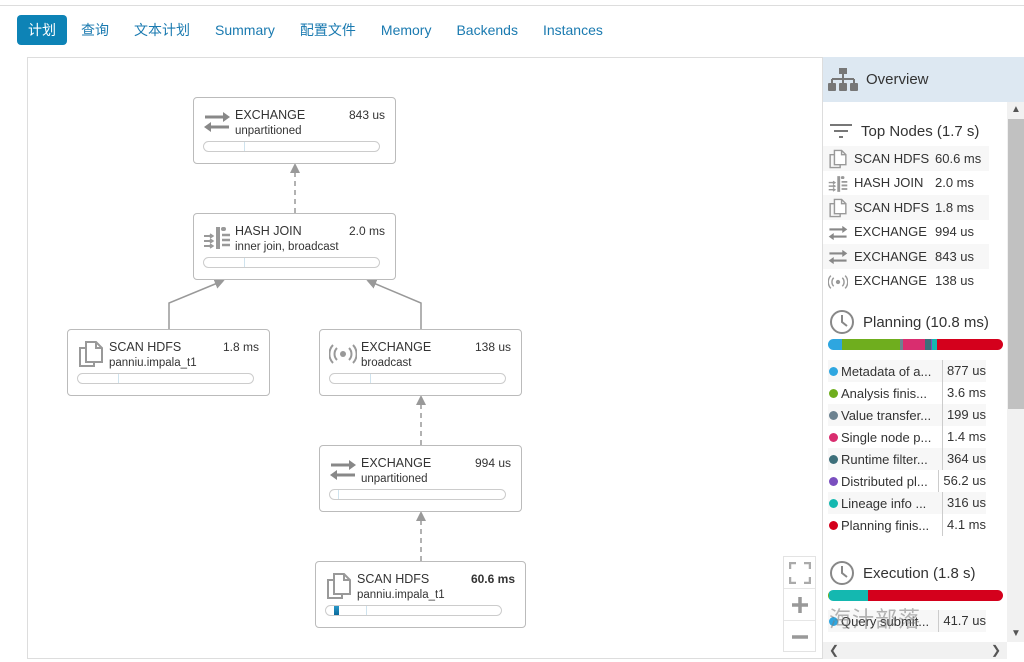 Image resolution: width=1024 pixels, height=662 pixels. I want to click on fullscreen-icon, so click(799, 572).